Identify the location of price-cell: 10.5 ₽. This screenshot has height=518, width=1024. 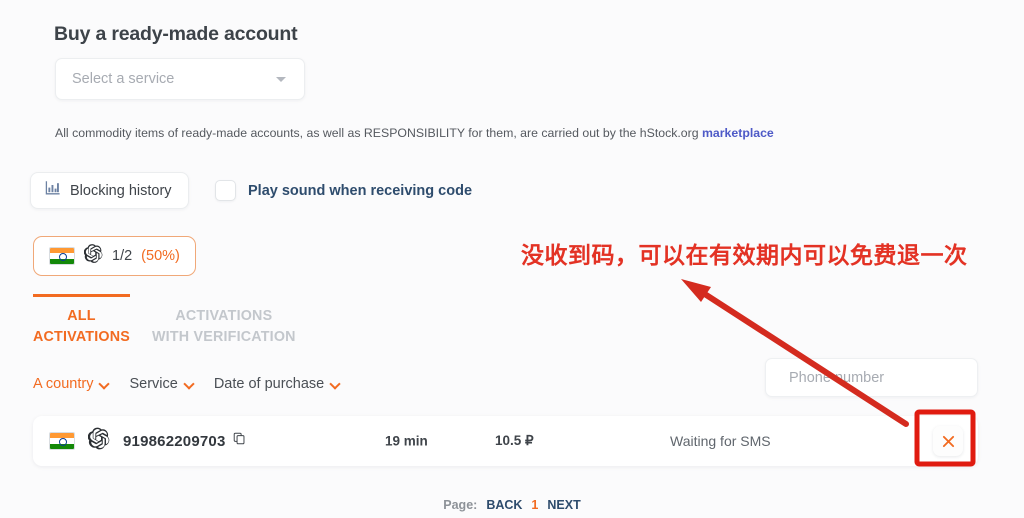
(514, 440).